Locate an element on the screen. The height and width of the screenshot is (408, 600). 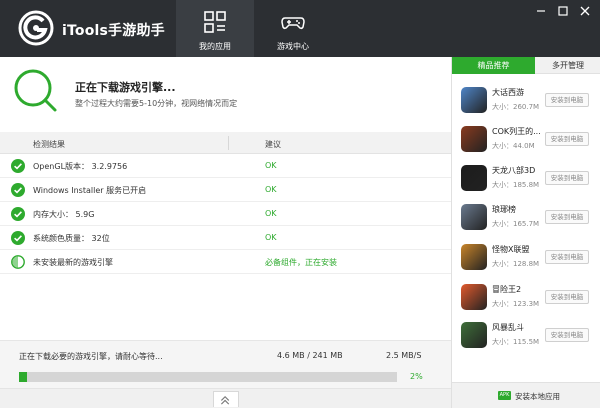
restore-icon is located at coordinates (563, 11).